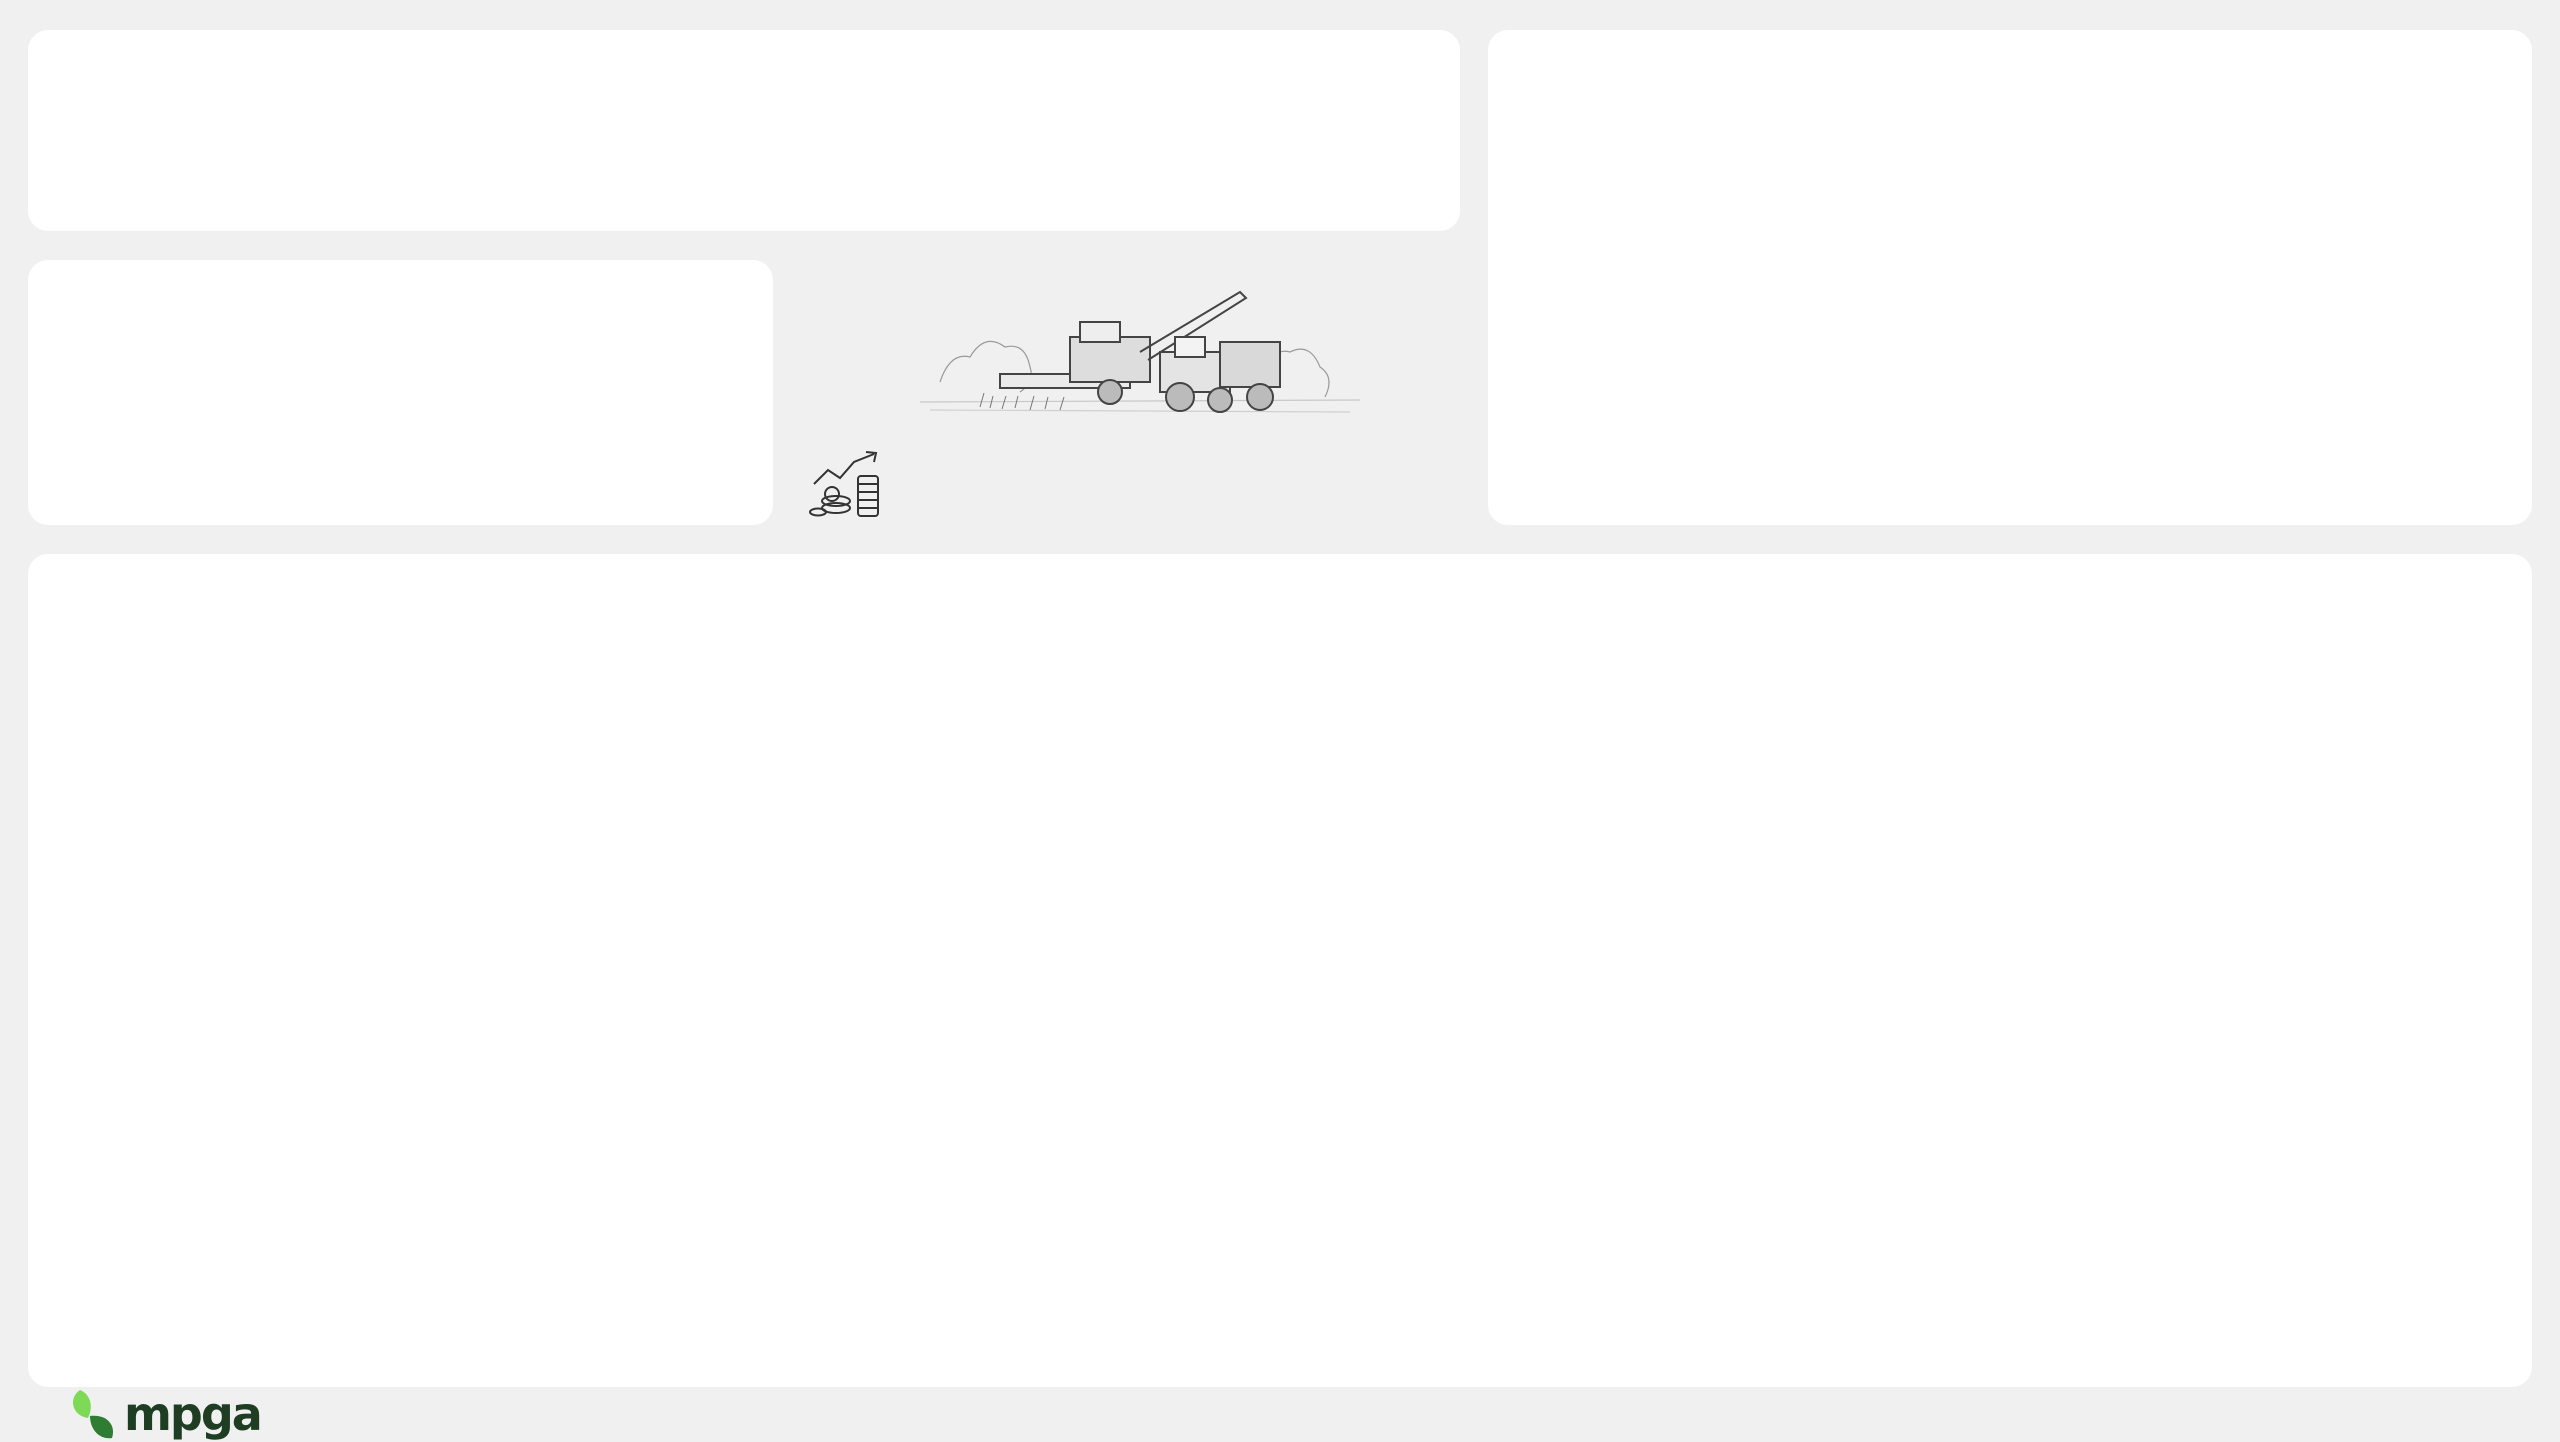 The image size is (2560, 1442). I want to click on mid-left-panel, so click(400, 392).